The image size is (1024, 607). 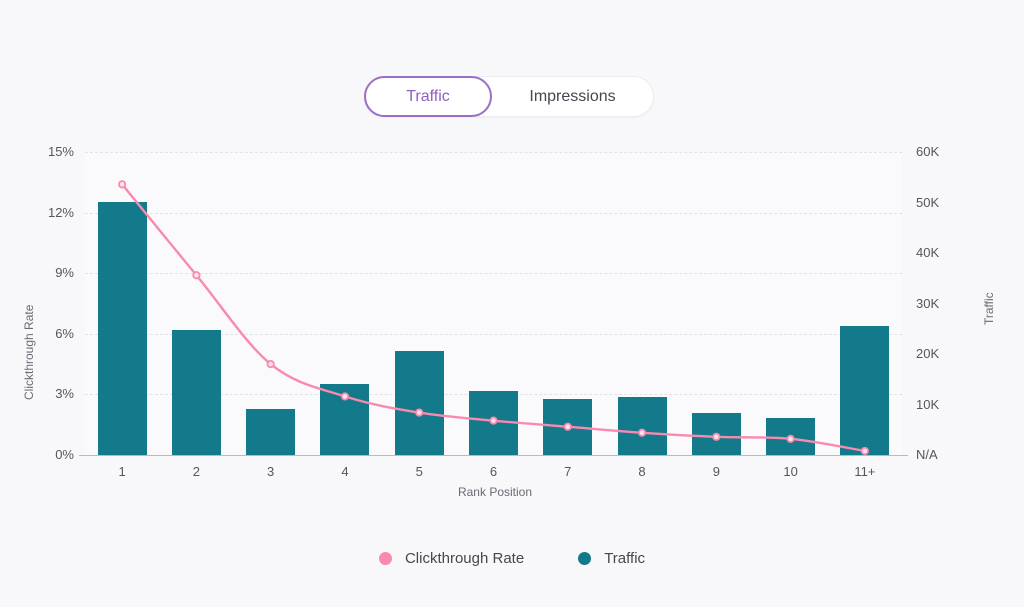 What do you see at coordinates (928, 404) in the screenshot?
I see `y-axis-right-tick-label: 10K` at bounding box center [928, 404].